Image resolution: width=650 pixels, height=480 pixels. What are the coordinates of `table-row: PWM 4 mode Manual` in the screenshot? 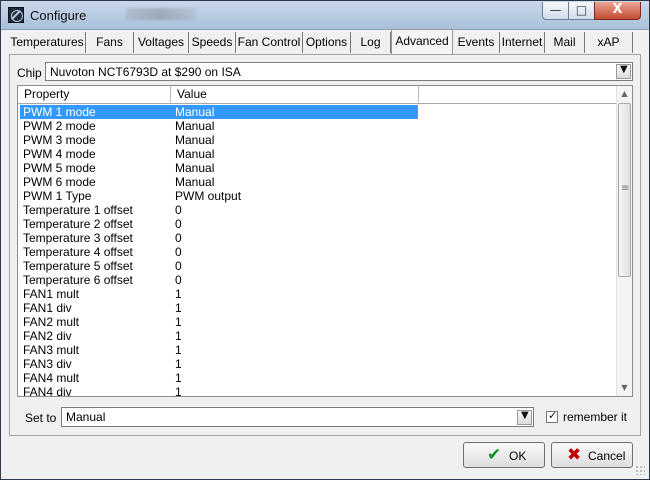 It's located at (318, 154).